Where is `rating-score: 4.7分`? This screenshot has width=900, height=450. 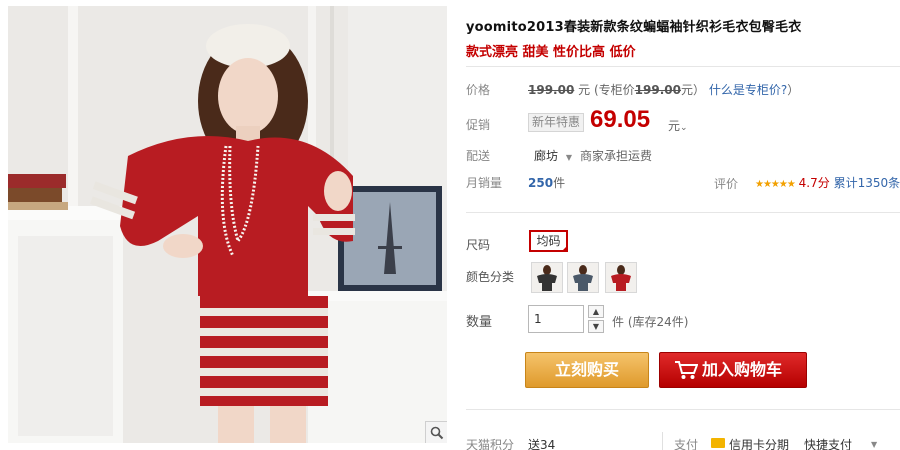 rating-score: 4.7分 is located at coordinates (814, 183).